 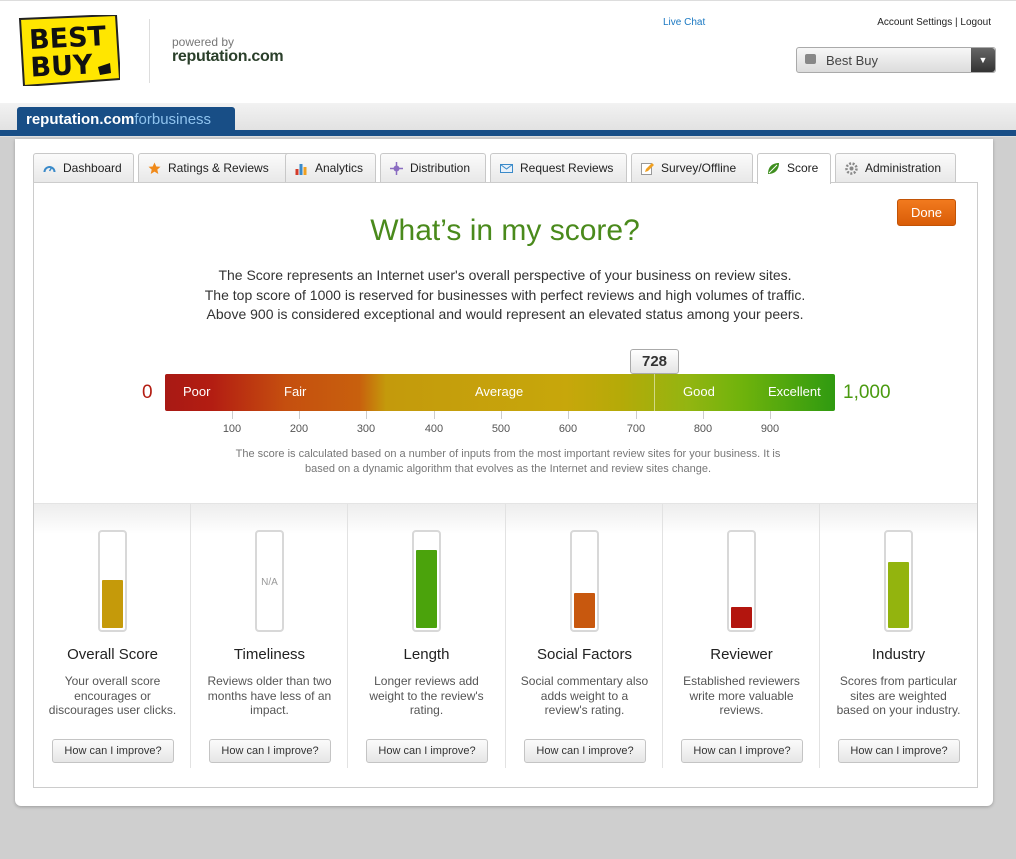 What do you see at coordinates (568, 429) in the screenshot?
I see `scale-tick-label: 600` at bounding box center [568, 429].